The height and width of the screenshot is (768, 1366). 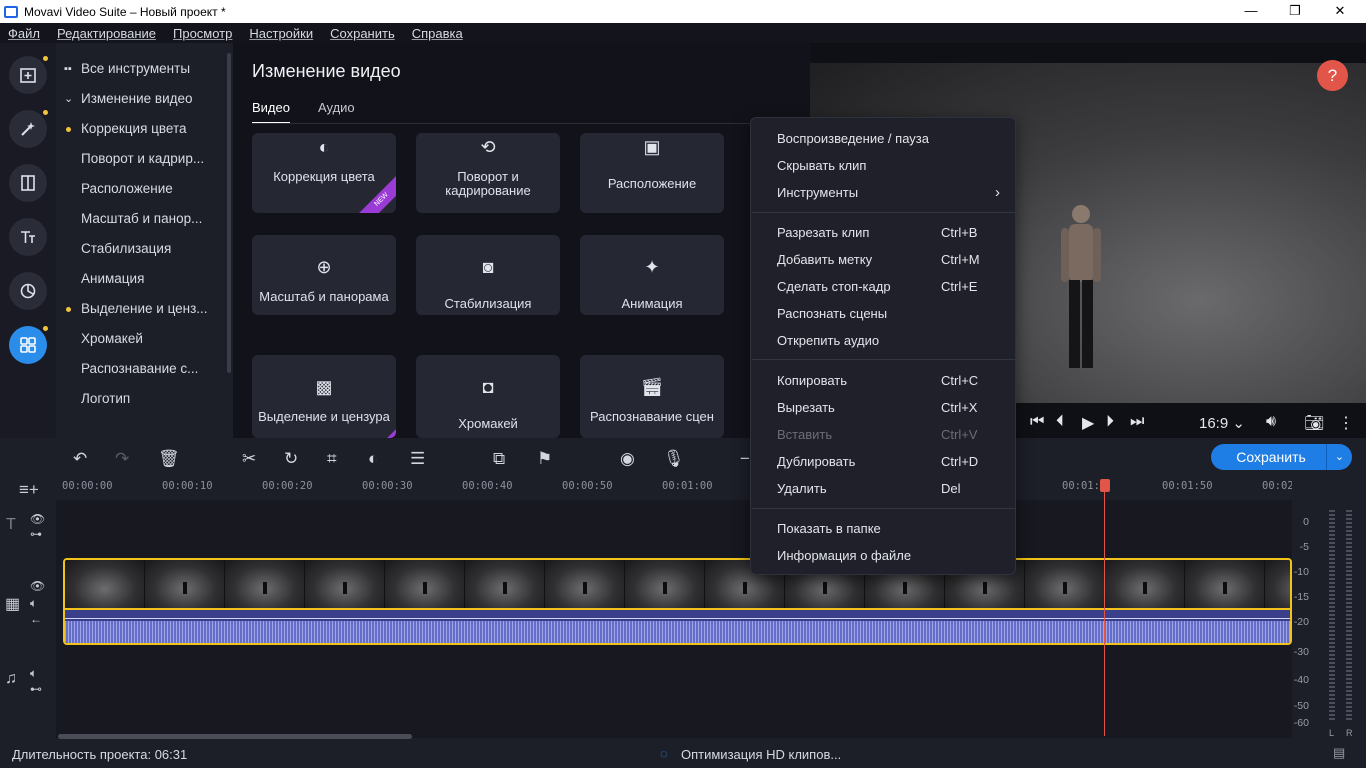 I want to click on transition-wizard-icon: ⧉, so click(x=499, y=459).